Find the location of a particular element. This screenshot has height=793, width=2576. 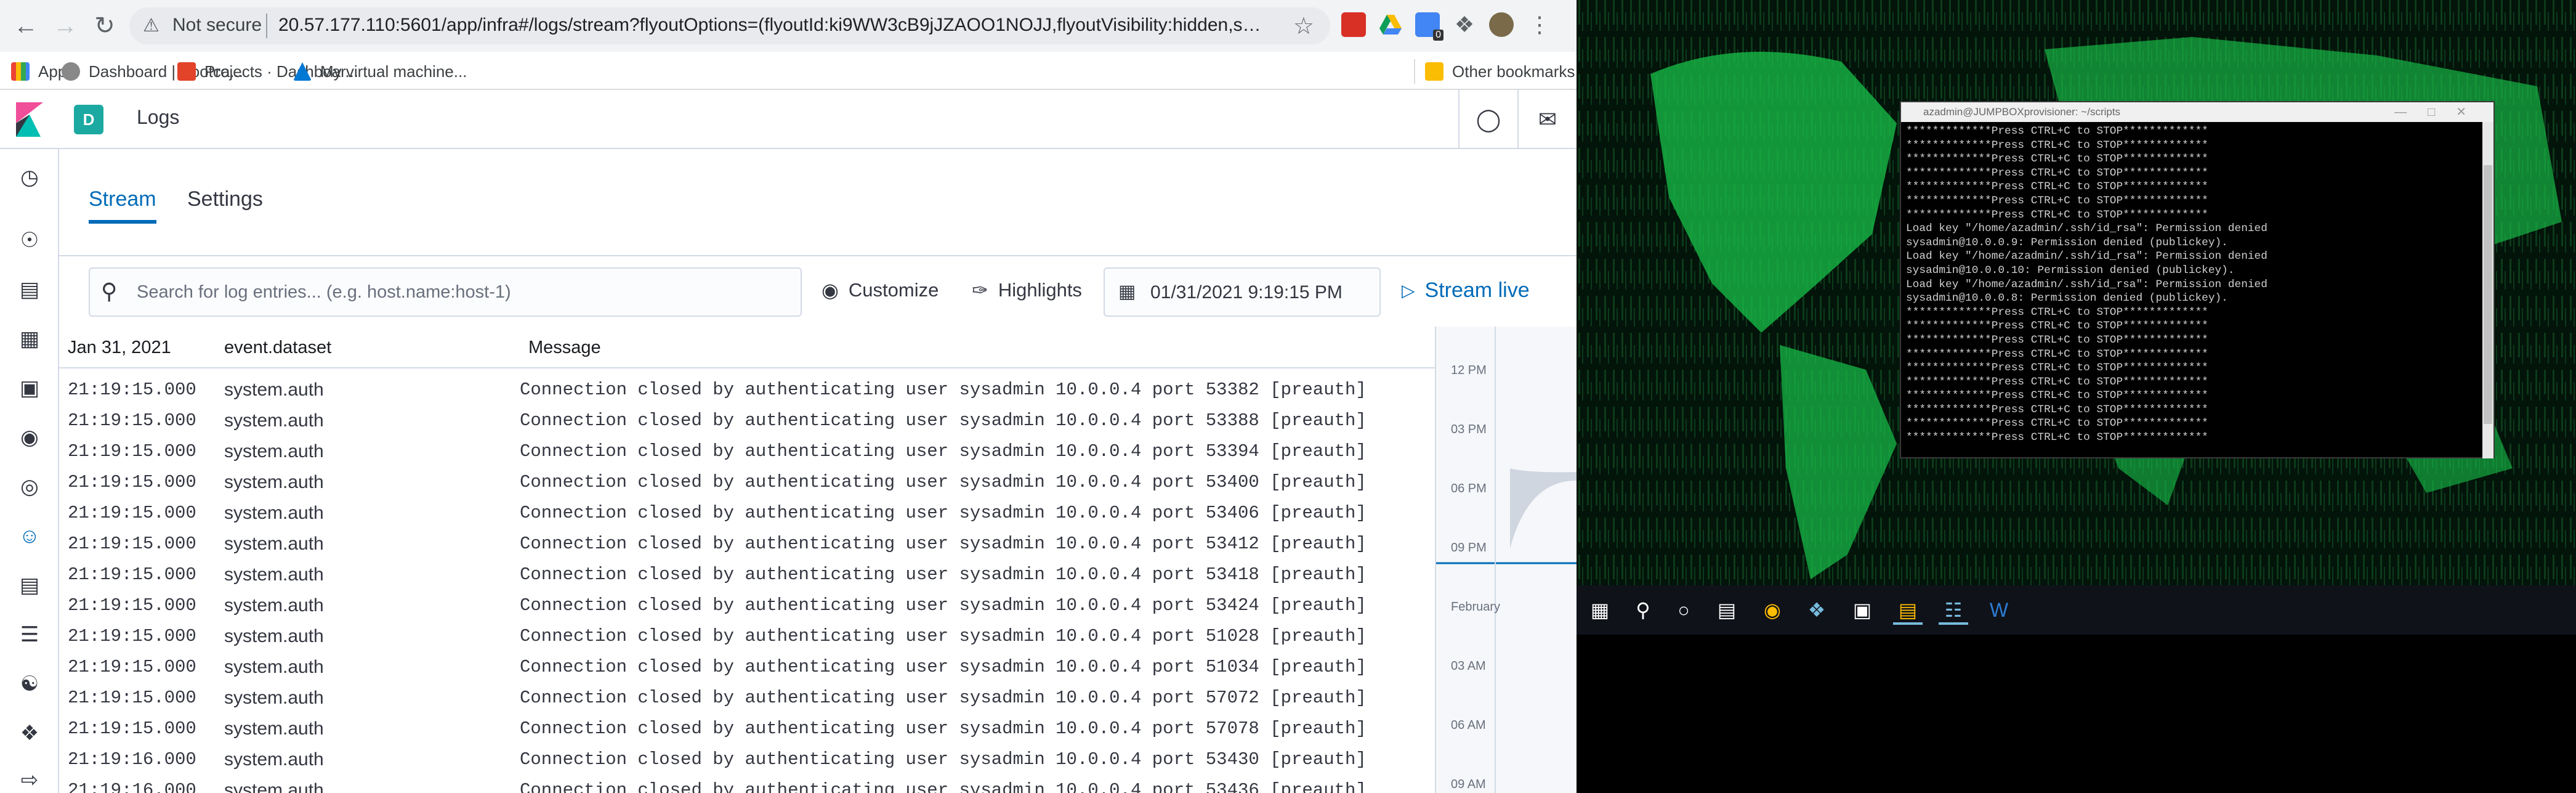

kibana-logo-icon is located at coordinates (29, 119).